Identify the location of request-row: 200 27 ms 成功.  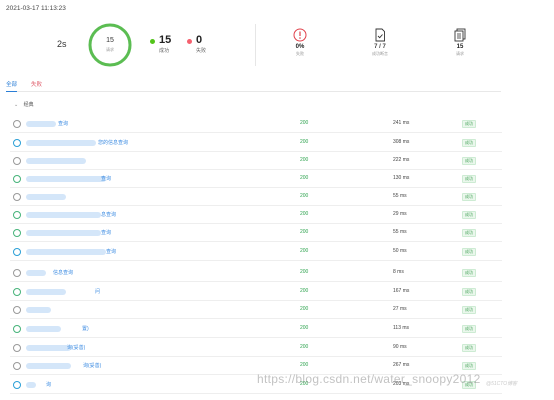
(256, 310).